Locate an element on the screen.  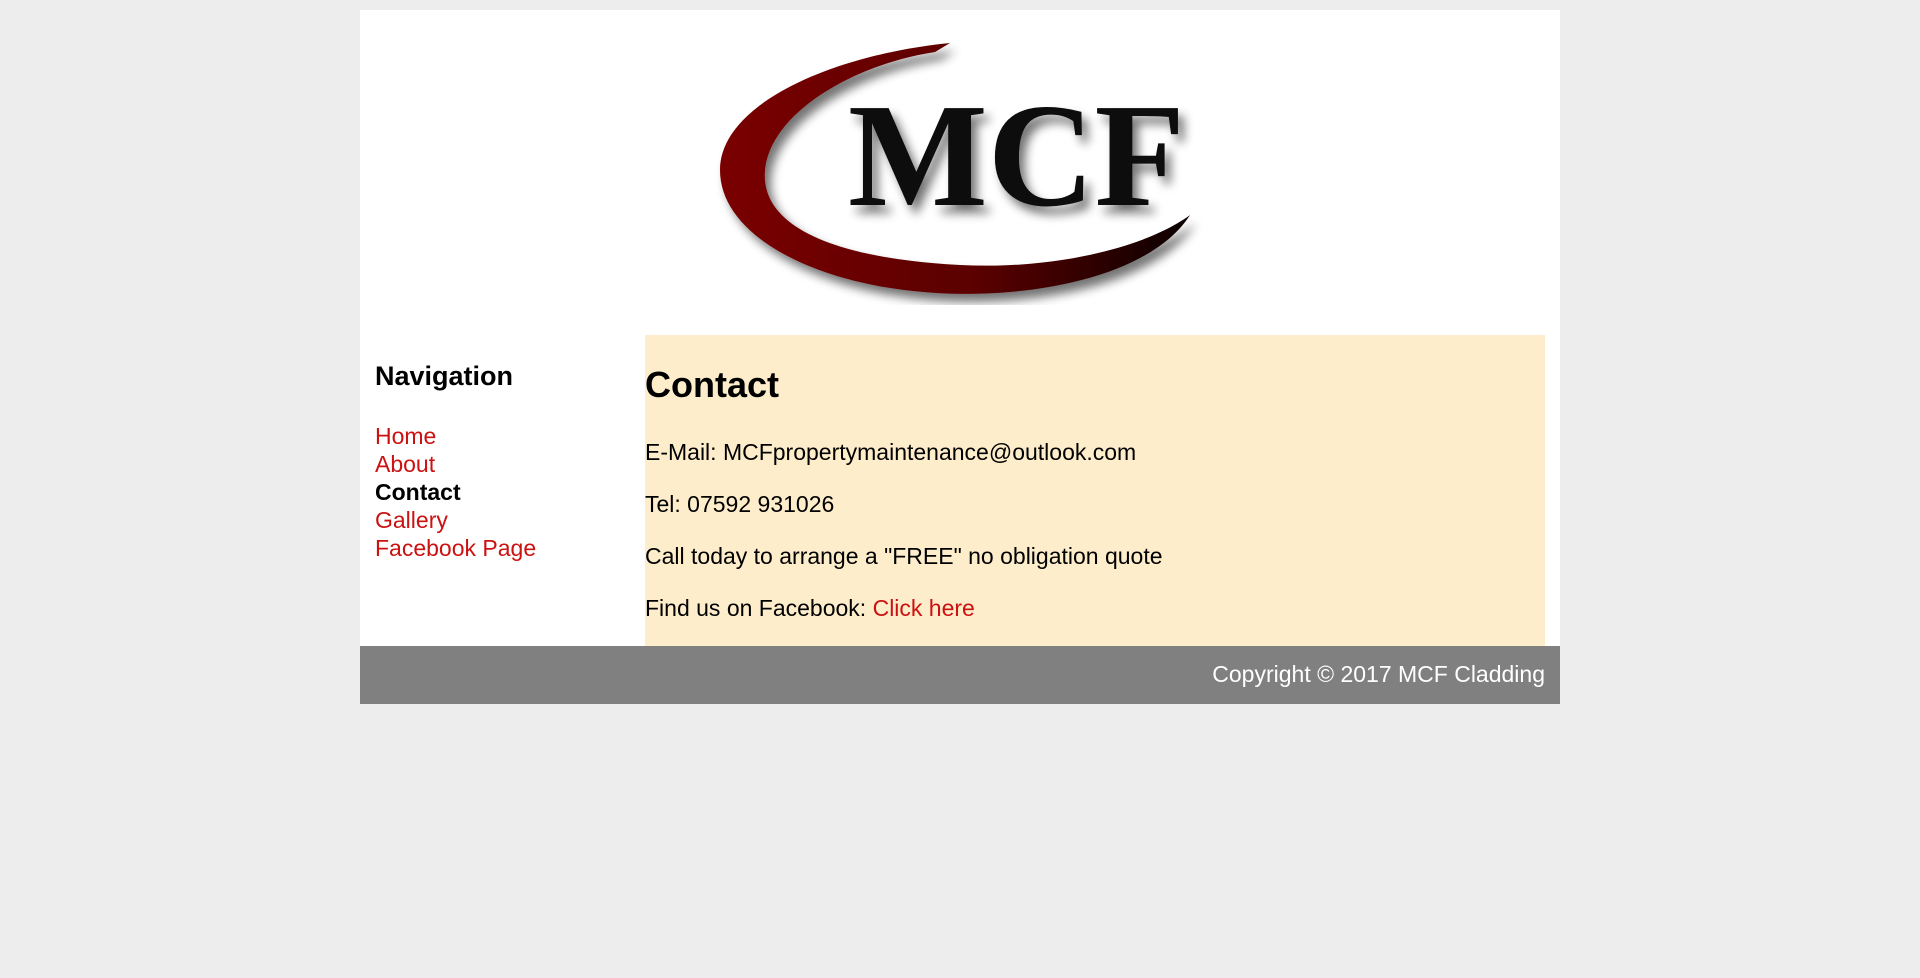
nav-item-about: About is located at coordinates (455, 464).